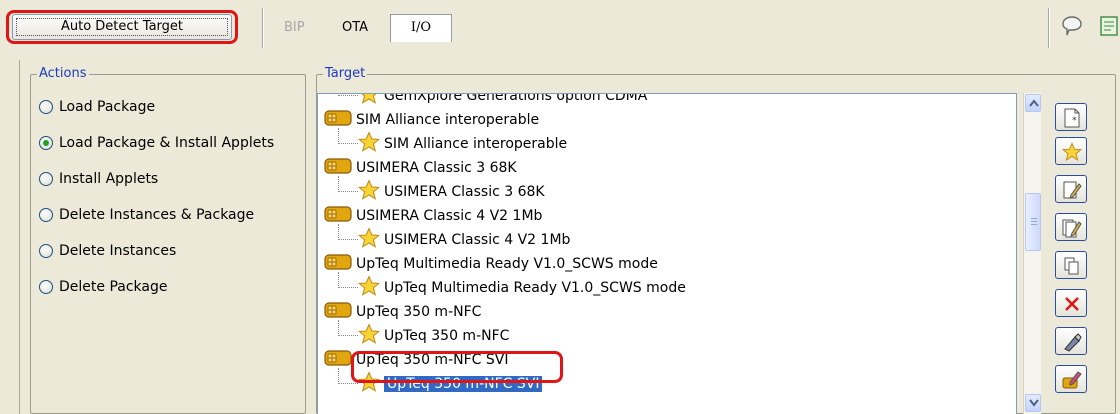  Describe the element at coordinates (560, 29) in the screenshot. I see `toolbar: Auto Detect Target BIP OTA I/O` at that location.